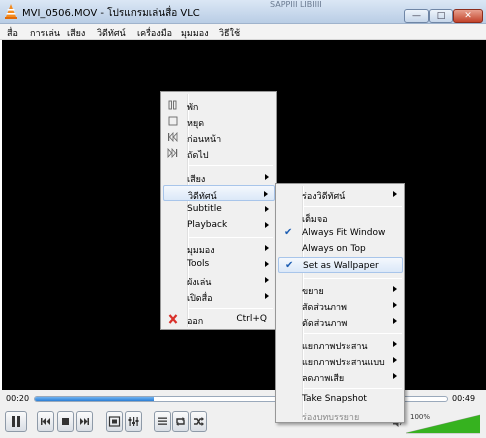 This screenshot has height=438, width=486. What do you see at coordinates (195, 33) in the screenshot?
I see `menu-view: มุมมอง` at bounding box center [195, 33].